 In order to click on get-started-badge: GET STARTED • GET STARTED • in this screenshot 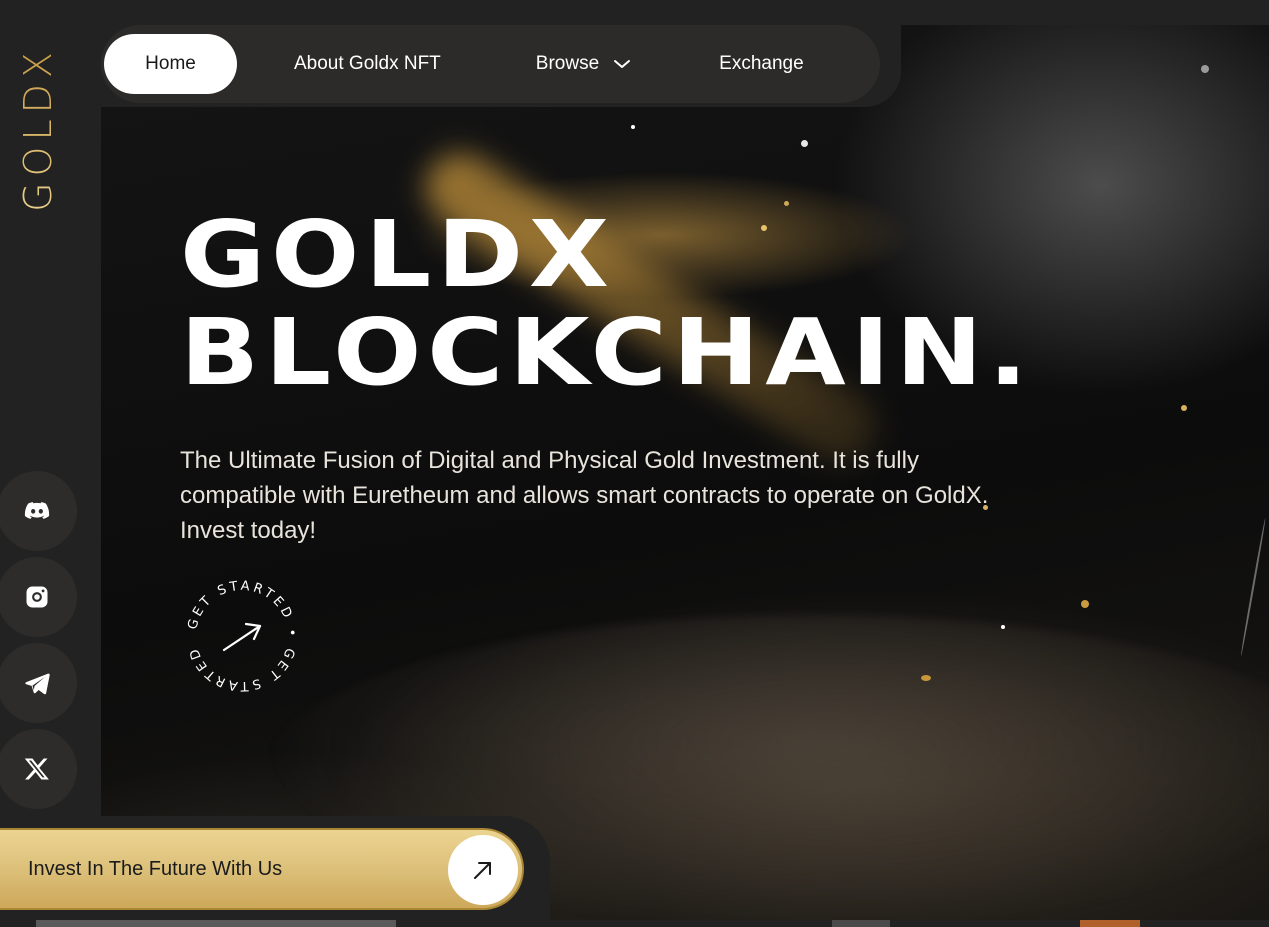, I will do `click(239, 630)`.